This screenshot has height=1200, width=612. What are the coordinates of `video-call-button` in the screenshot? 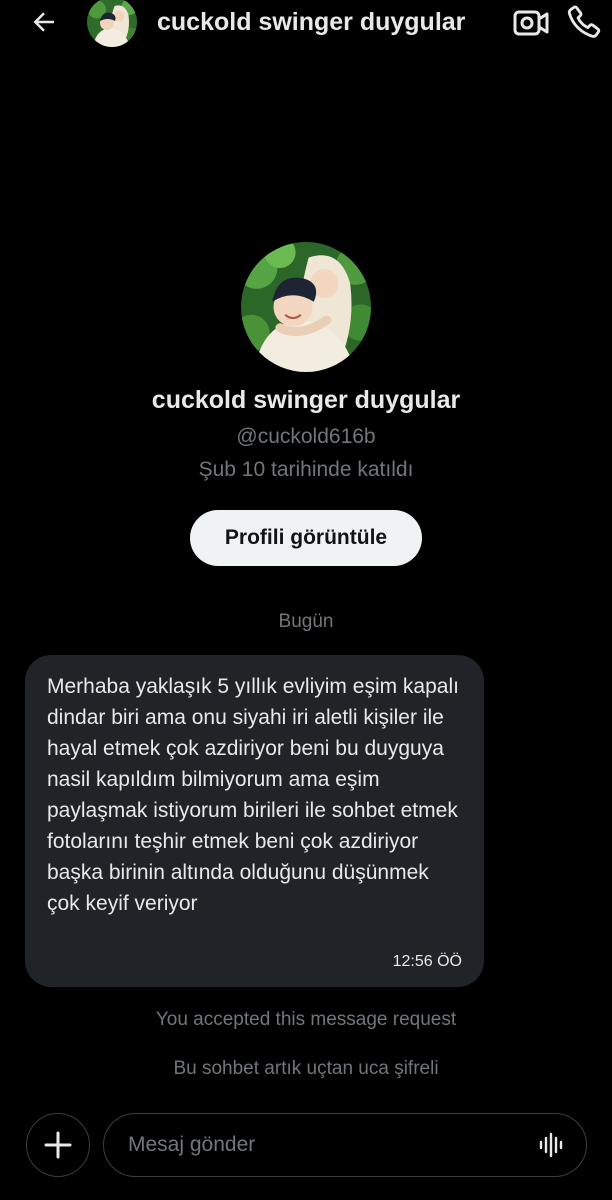 It's located at (531, 22).